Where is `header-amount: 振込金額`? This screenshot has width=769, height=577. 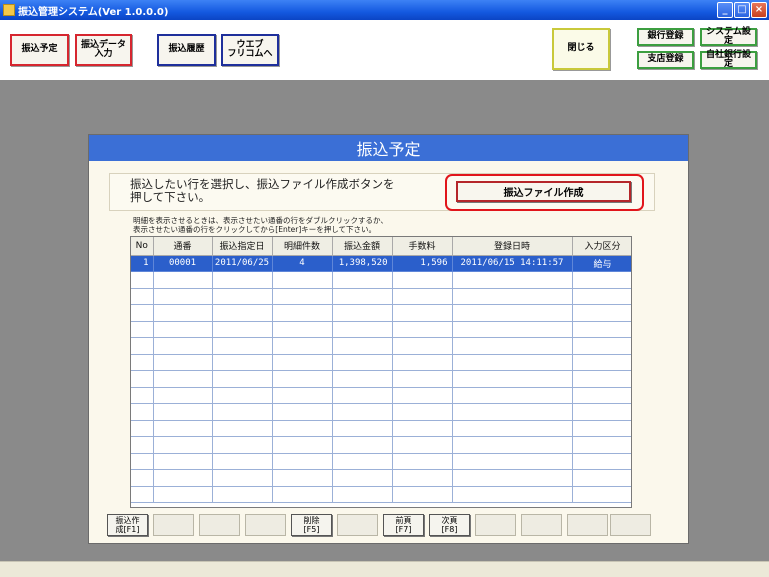 header-amount: 振込金額 is located at coordinates (362, 246).